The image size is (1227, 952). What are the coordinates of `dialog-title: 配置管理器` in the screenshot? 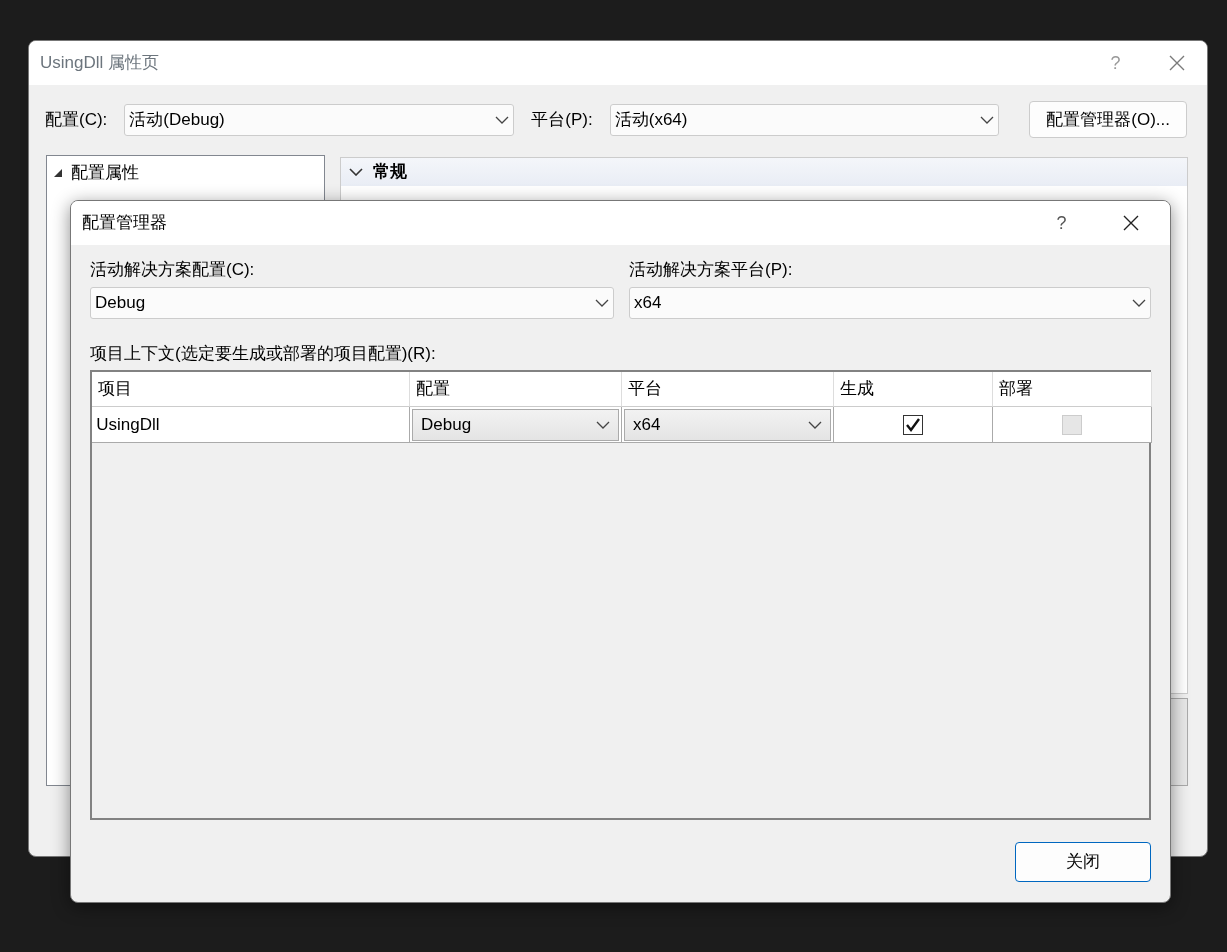 It's located at (125, 223).